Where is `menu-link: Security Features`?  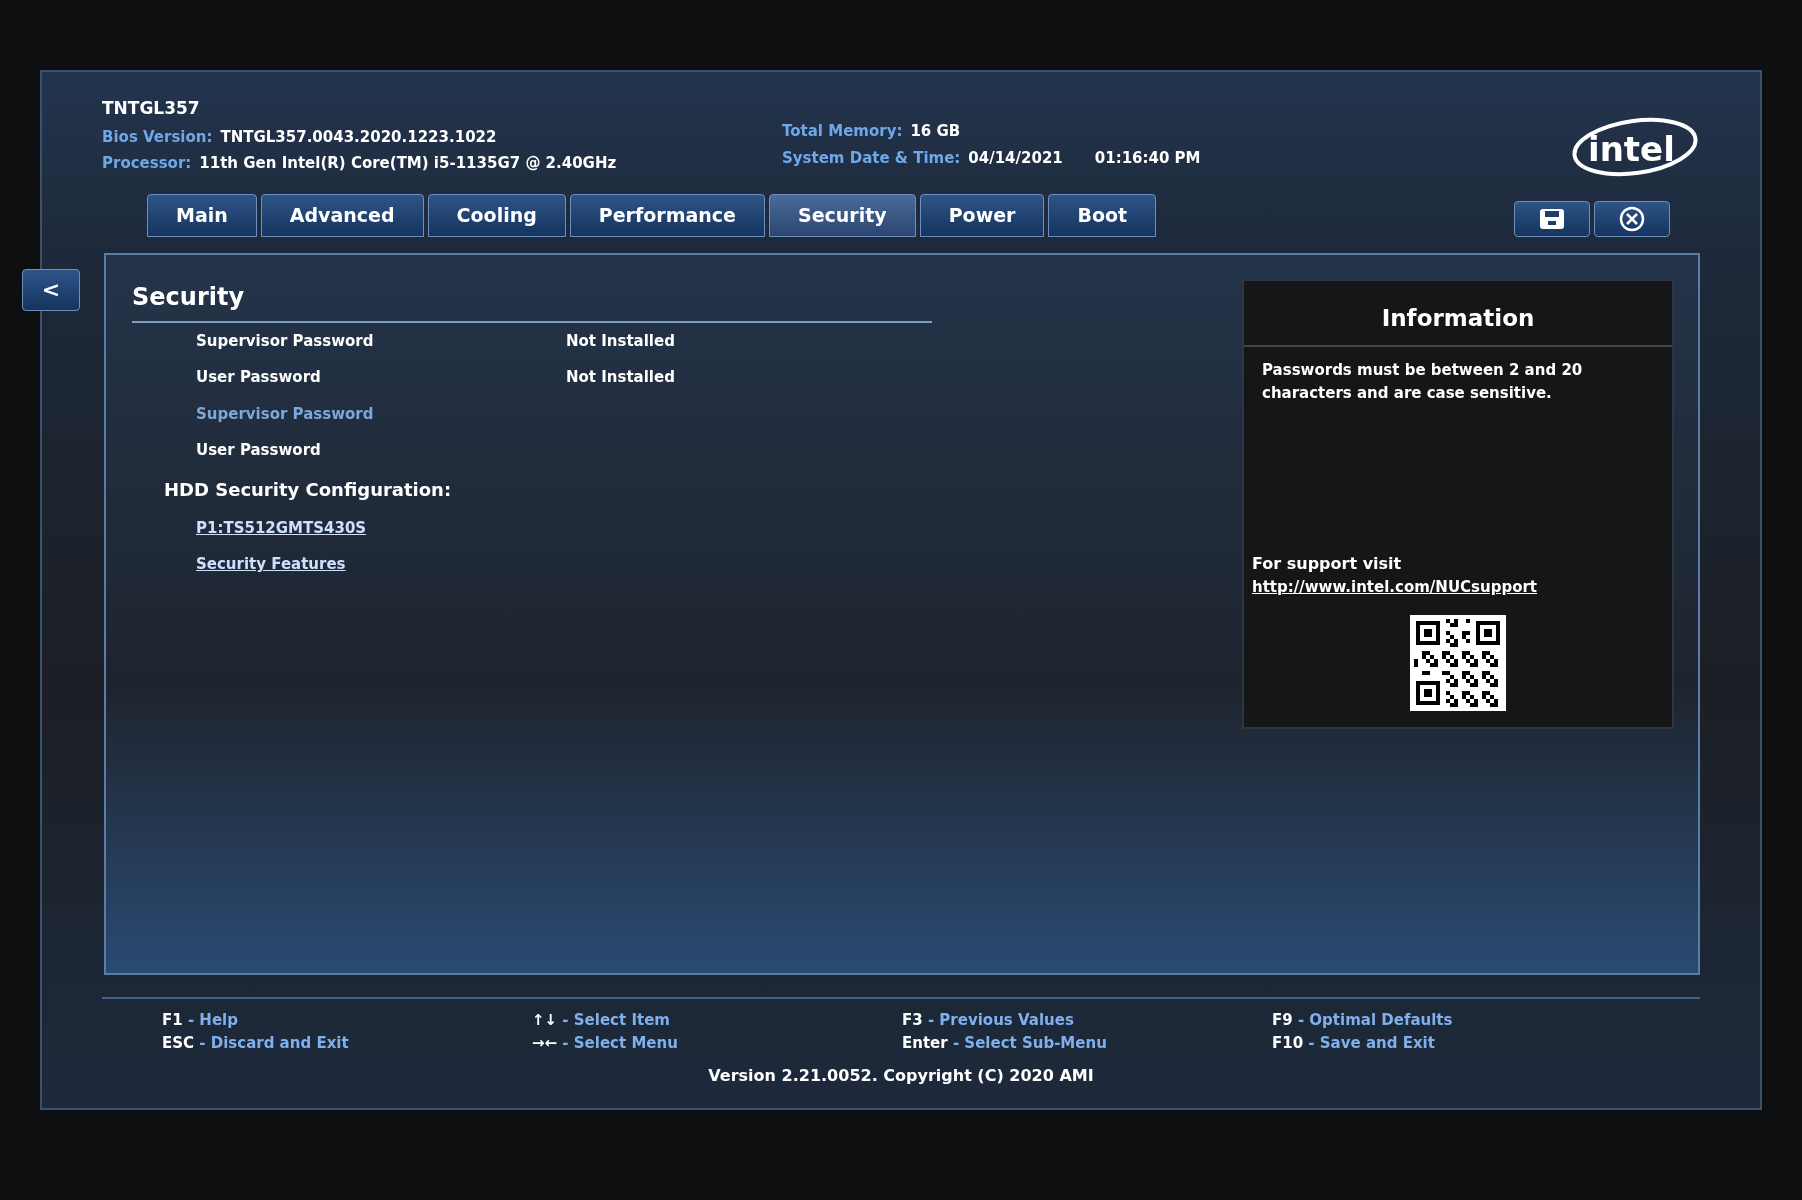
menu-link: Security Features is located at coordinates (381, 564).